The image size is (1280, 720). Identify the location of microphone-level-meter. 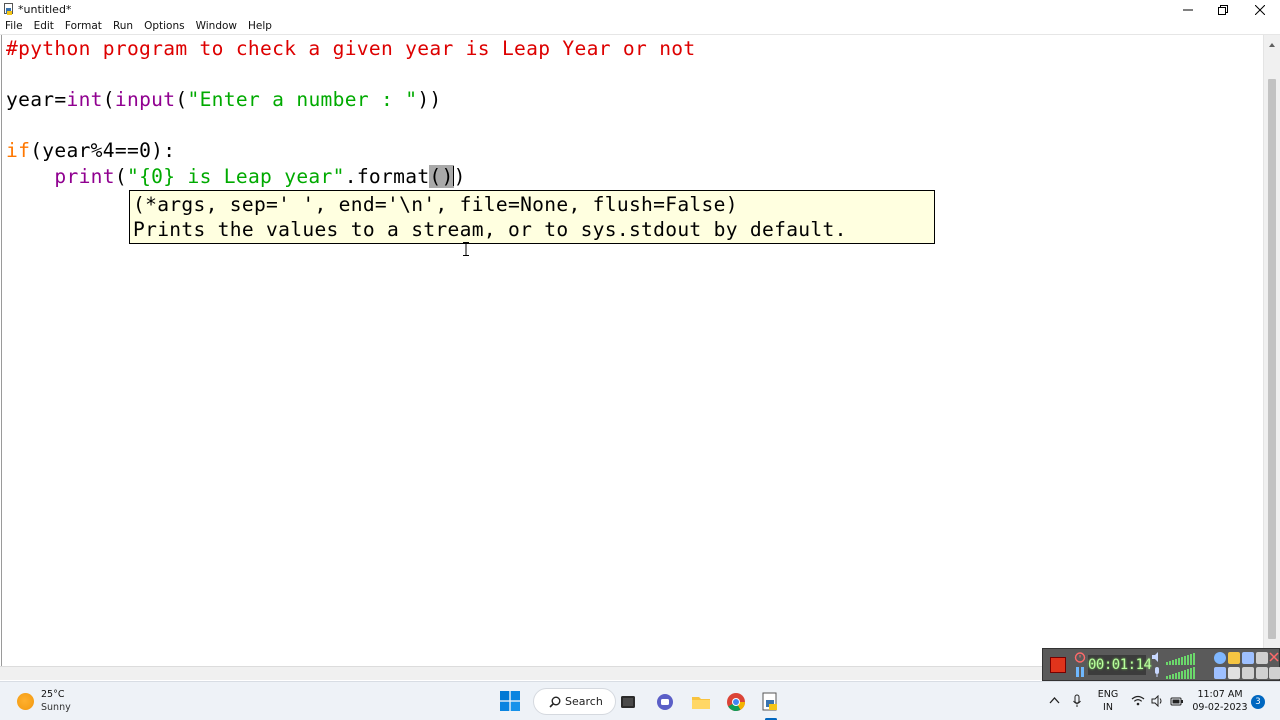
(1180, 673).